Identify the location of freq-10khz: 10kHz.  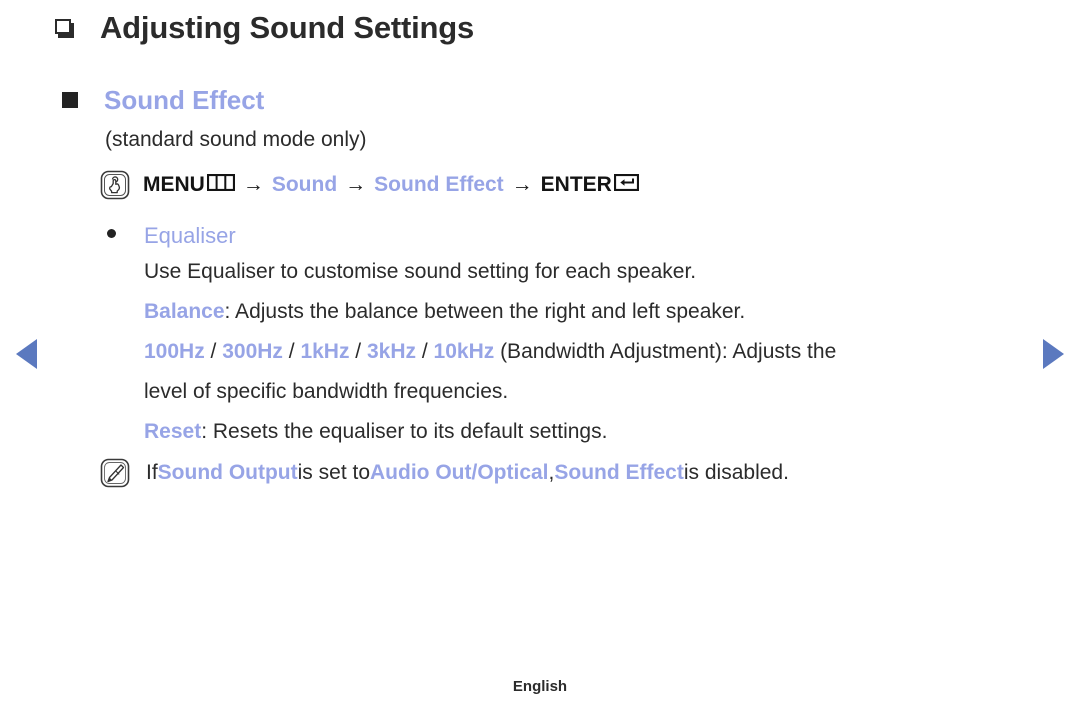
(464, 351).